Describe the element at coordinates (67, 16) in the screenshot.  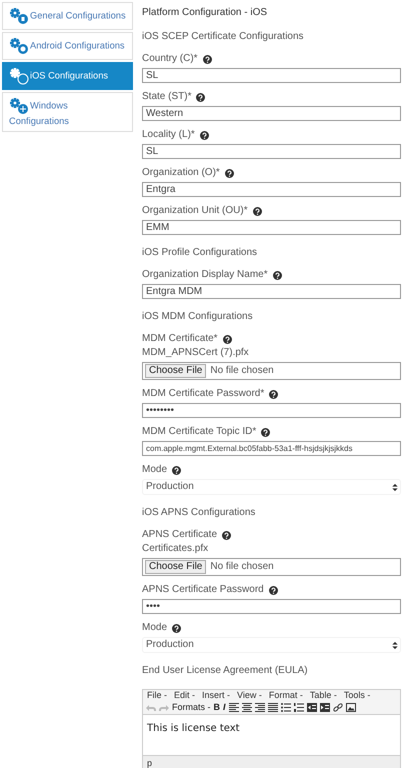
I see `sidebar-item: General Configurations` at that location.